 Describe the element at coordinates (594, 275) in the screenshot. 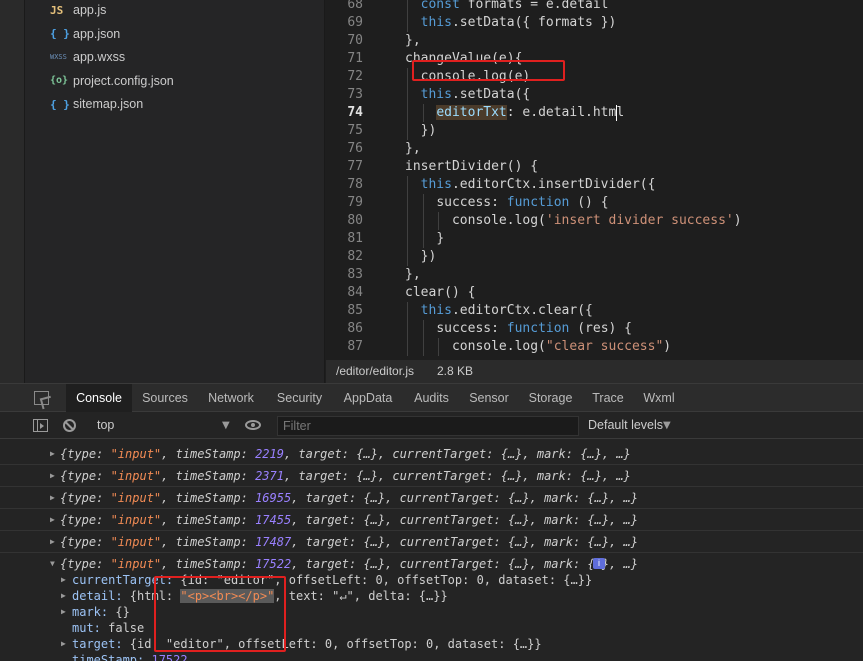

I see `code-line: 83},` at that location.